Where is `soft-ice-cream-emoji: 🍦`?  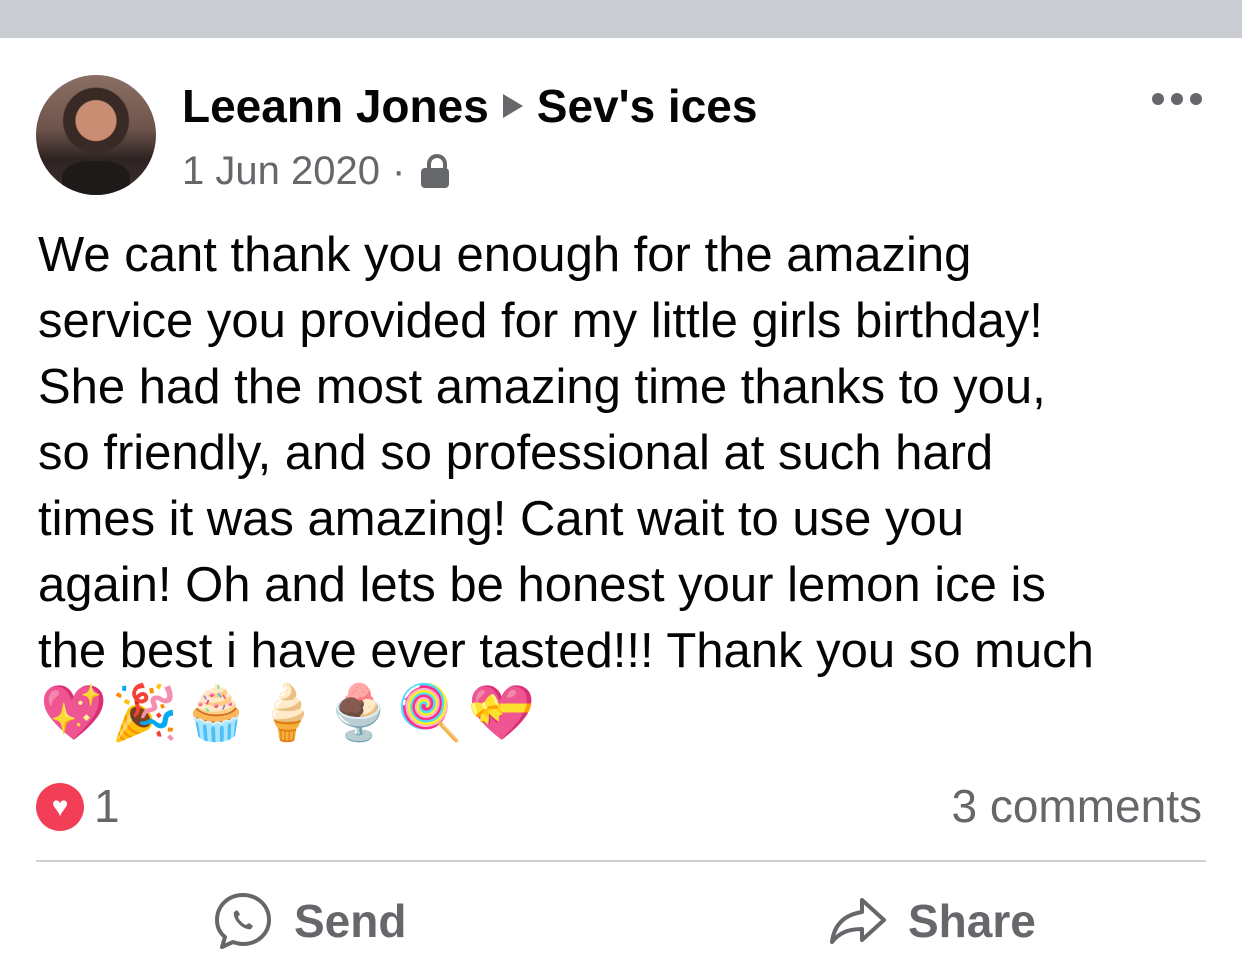 soft-ice-cream-emoji: 🍦 is located at coordinates (287, 712).